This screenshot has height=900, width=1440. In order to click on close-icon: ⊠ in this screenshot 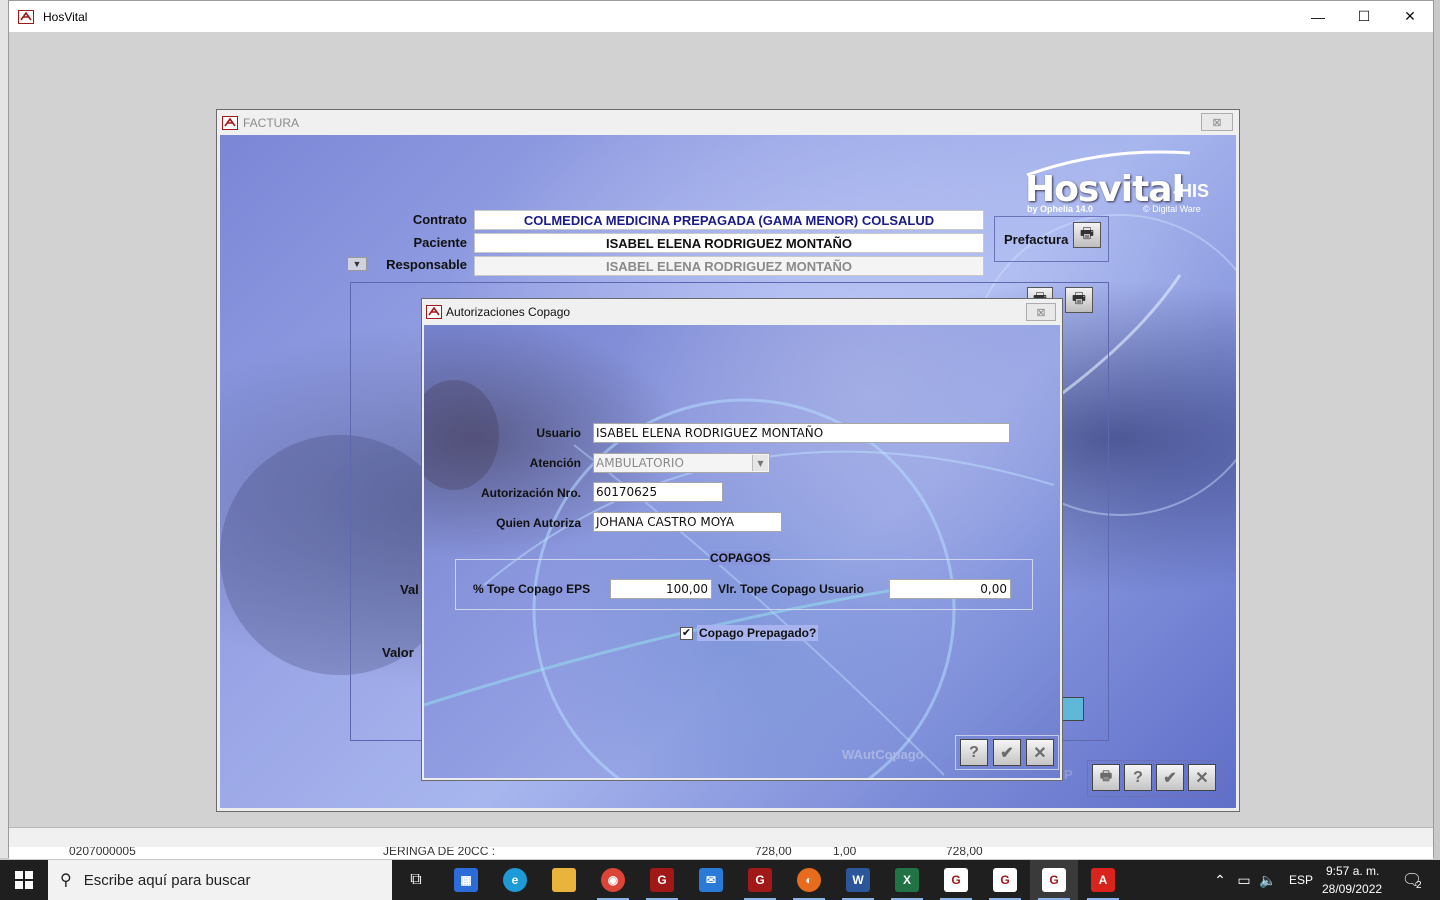, I will do `click(1217, 122)`.